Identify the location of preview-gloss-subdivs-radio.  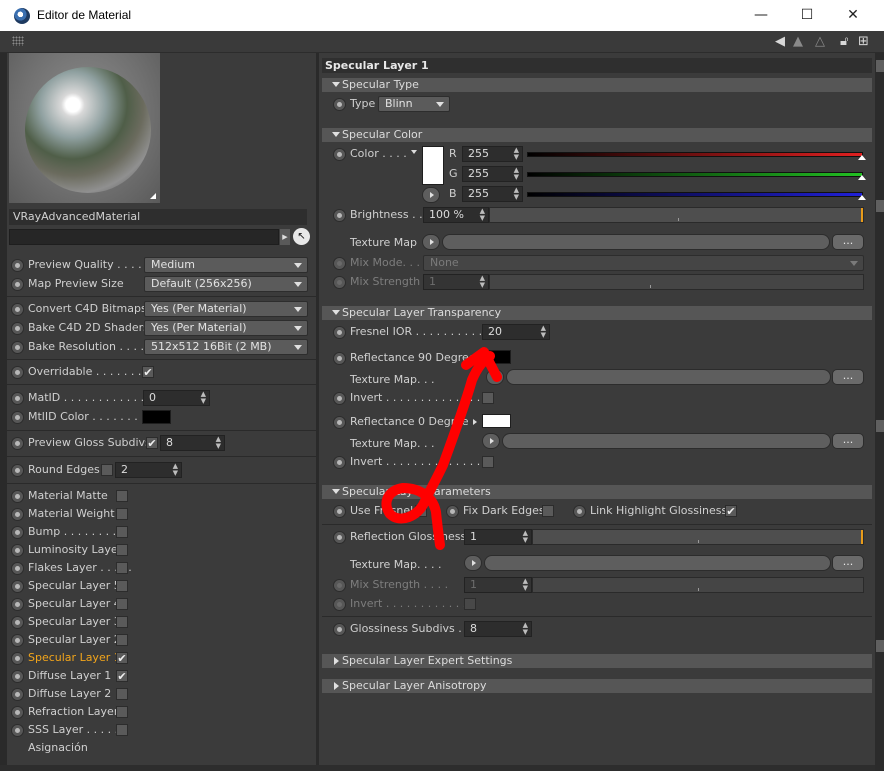
(17, 443).